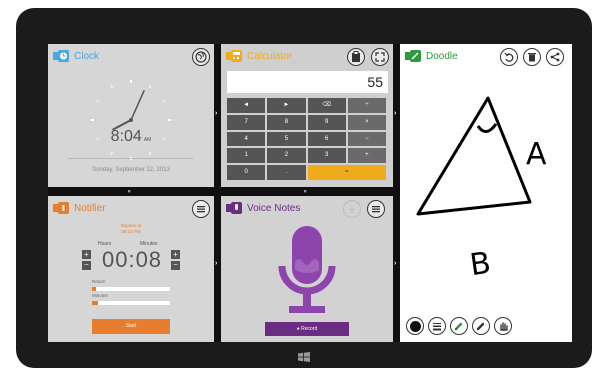  I want to click on microphone-icon, so click(307, 269).